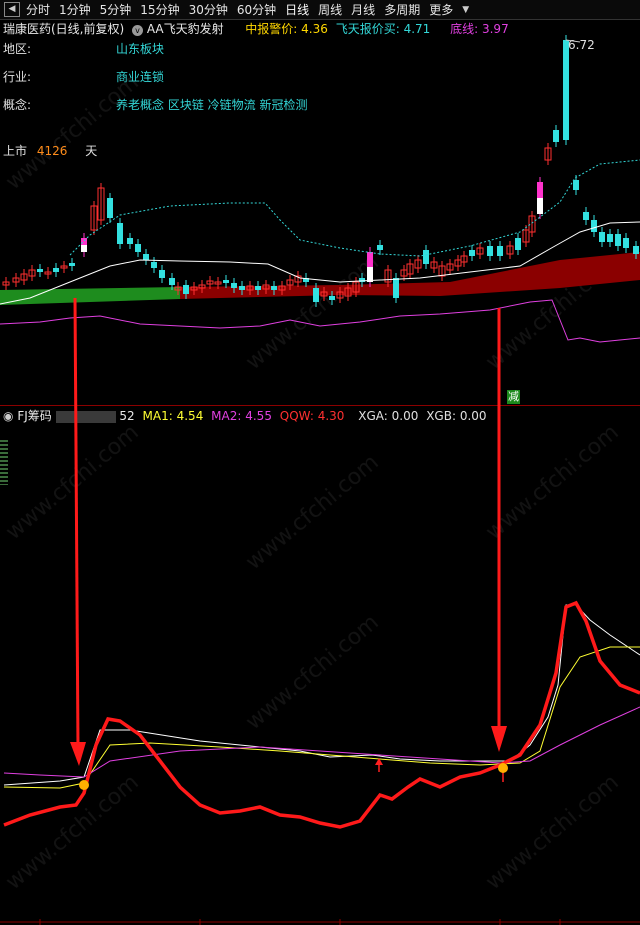 The height and width of the screenshot is (925, 640). Describe the element at coordinates (140, 76) in the screenshot. I see `industry-value: 商业连锁` at that location.